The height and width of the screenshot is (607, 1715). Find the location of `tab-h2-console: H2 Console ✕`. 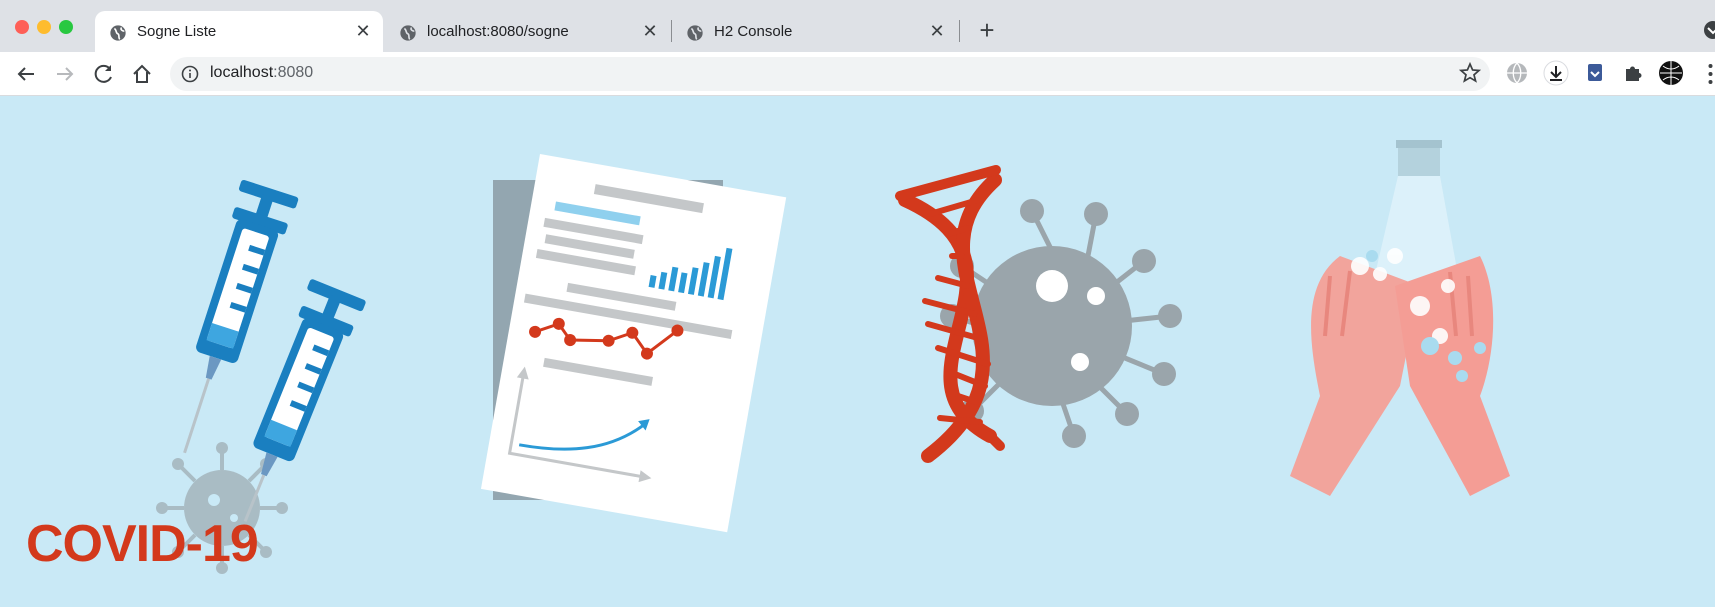

tab-h2-console: H2 Console ✕ is located at coordinates (814, 31).